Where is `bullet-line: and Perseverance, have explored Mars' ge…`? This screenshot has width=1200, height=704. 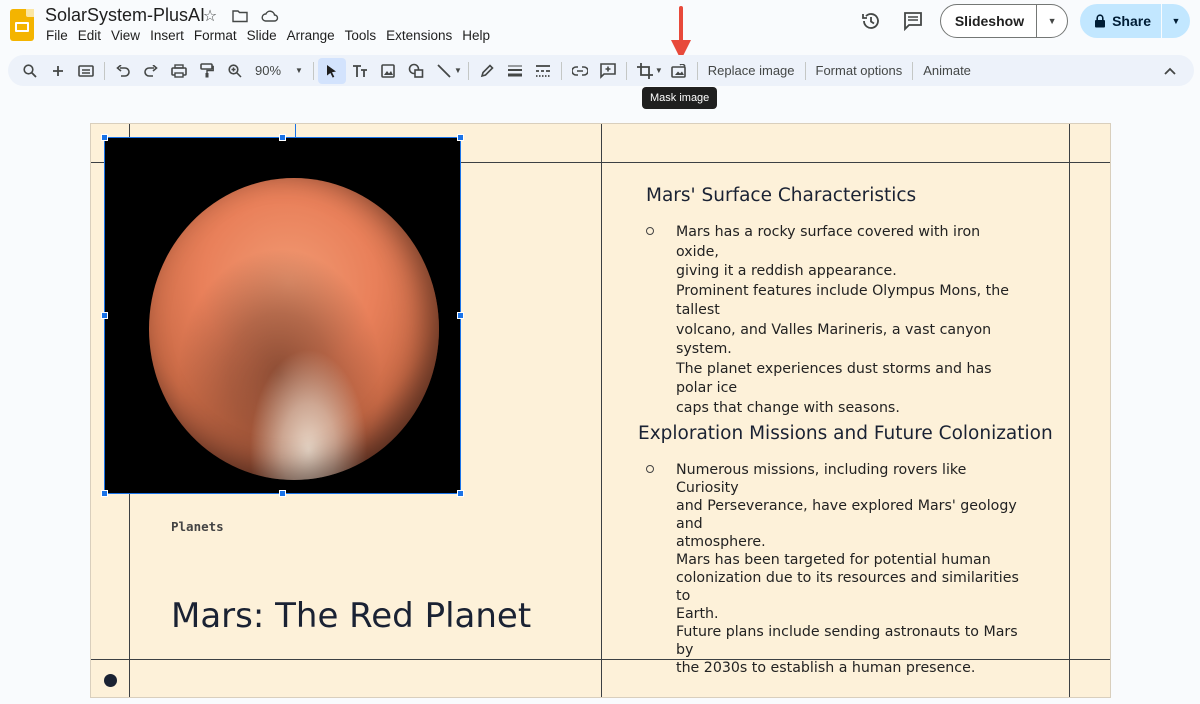
bullet-line: and Perseverance, have explored Mars' ge… is located at coordinates (846, 515).